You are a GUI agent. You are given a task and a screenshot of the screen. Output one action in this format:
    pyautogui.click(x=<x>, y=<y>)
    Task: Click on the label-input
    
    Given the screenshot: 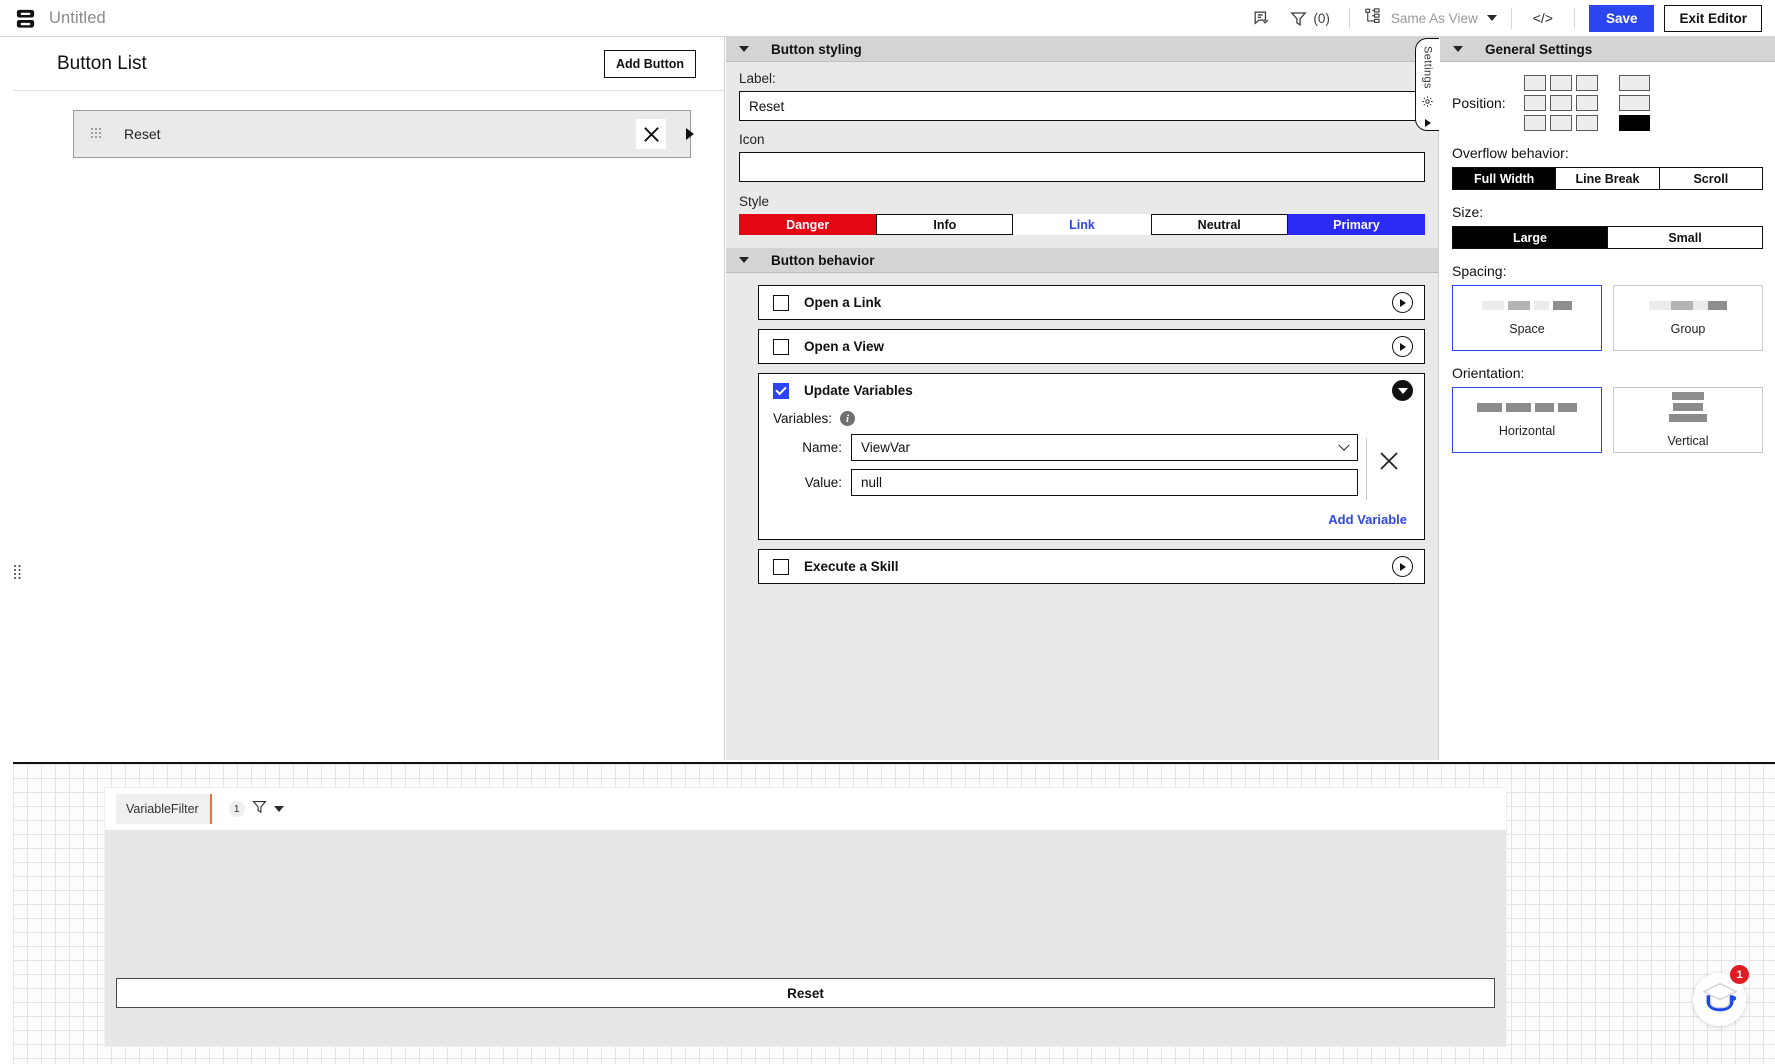 What is the action you would take?
    pyautogui.click(x=1082, y=106)
    